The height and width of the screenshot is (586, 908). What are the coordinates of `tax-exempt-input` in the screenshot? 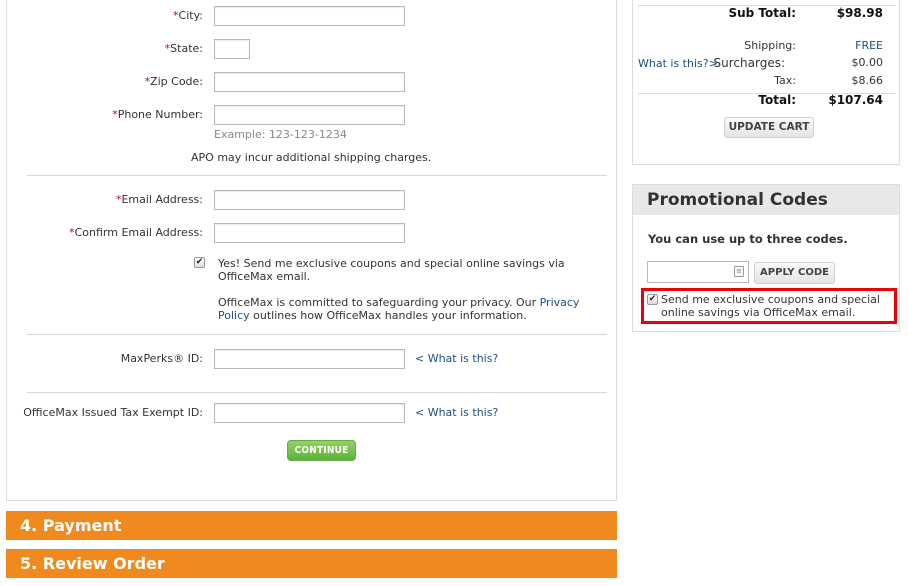 It's located at (309, 413).